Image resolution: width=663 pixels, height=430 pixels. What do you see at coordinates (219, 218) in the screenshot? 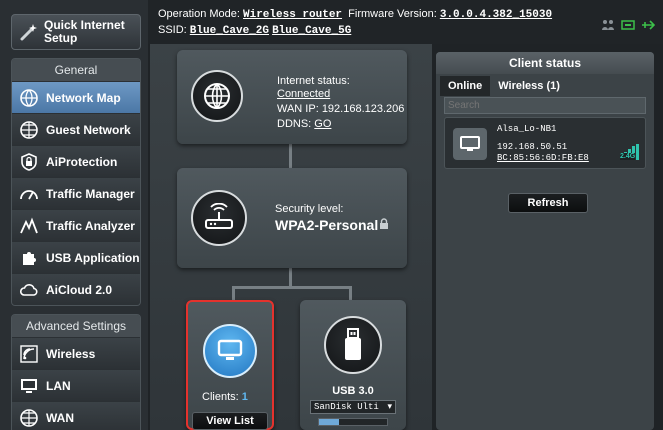
I see `router-icon` at bounding box center [219, 218].